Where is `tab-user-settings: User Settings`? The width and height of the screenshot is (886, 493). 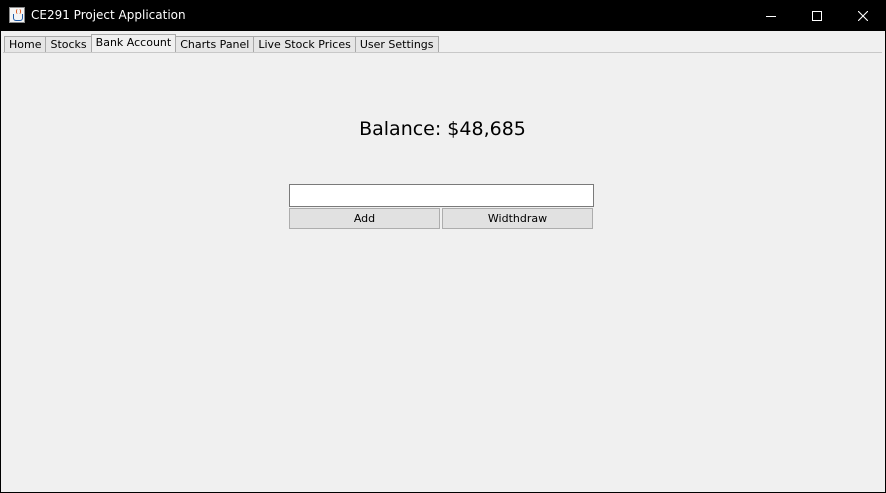
tab-user-settings: User Settings is located at coordinates (396, 44).